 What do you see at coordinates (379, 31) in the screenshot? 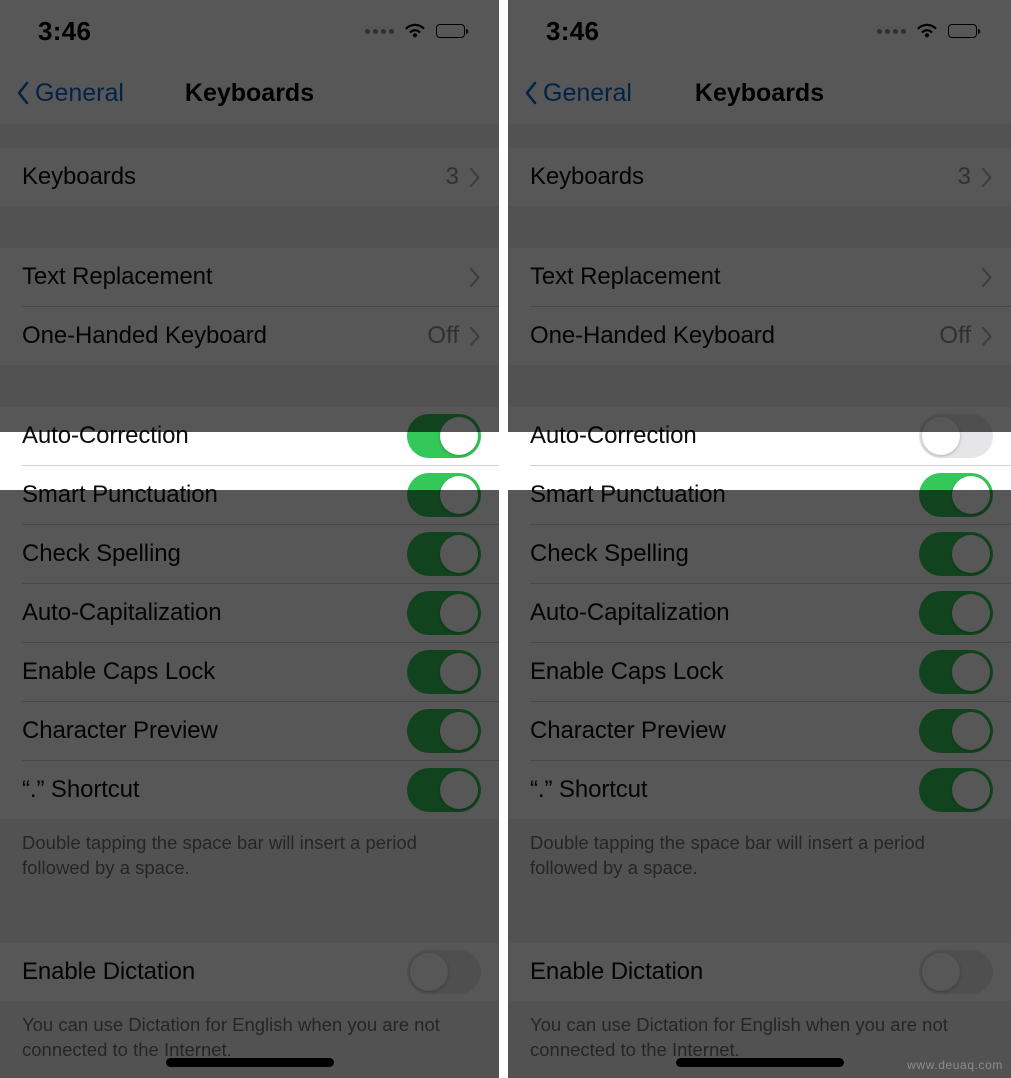
I see `signal-dots-icon` at bounding box center [379, 31].